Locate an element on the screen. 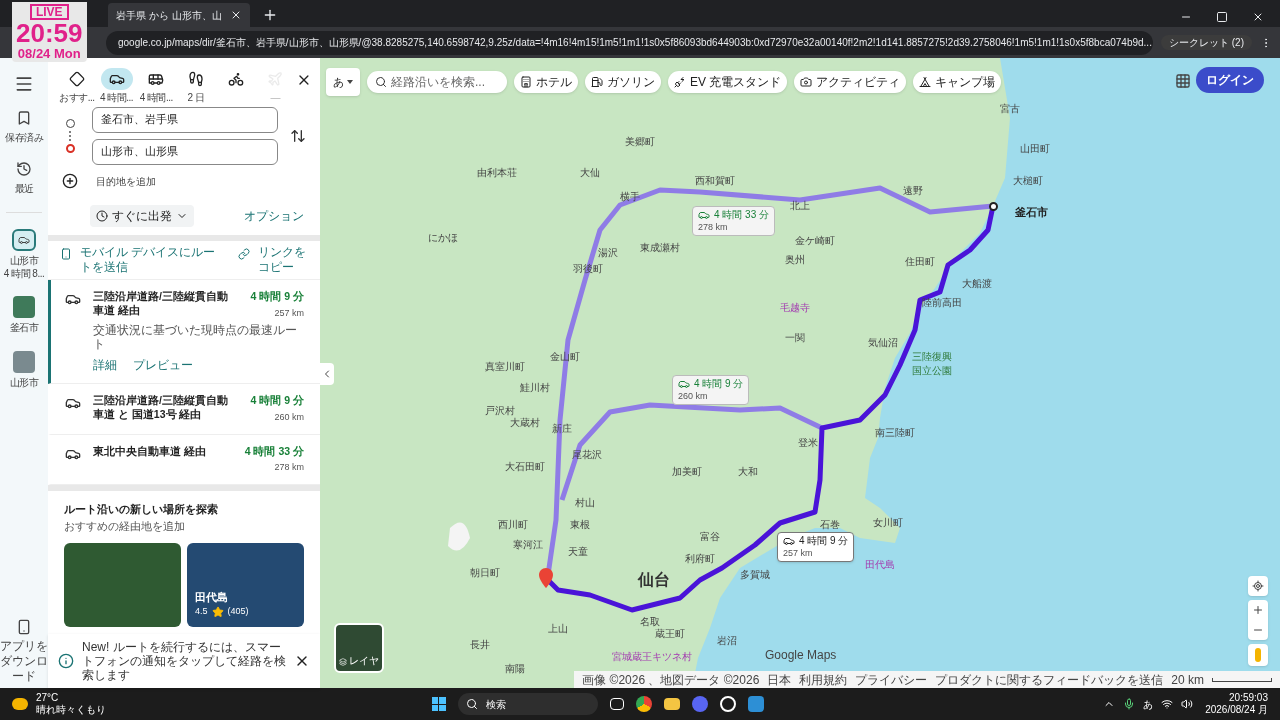 The image size is (1280, 720). close-icon is located at coordinates (1258, 17).